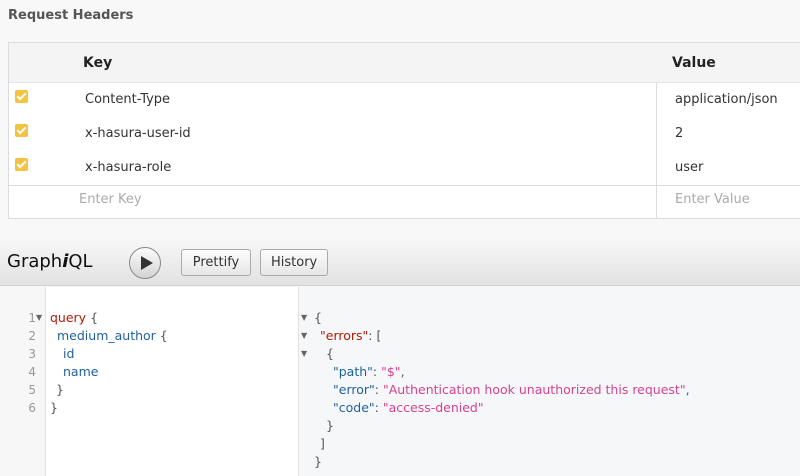  What do you see at coordinates (354, 407) in the screenshot?
I see `json-key: "code"` at bounding box center [354, 407].